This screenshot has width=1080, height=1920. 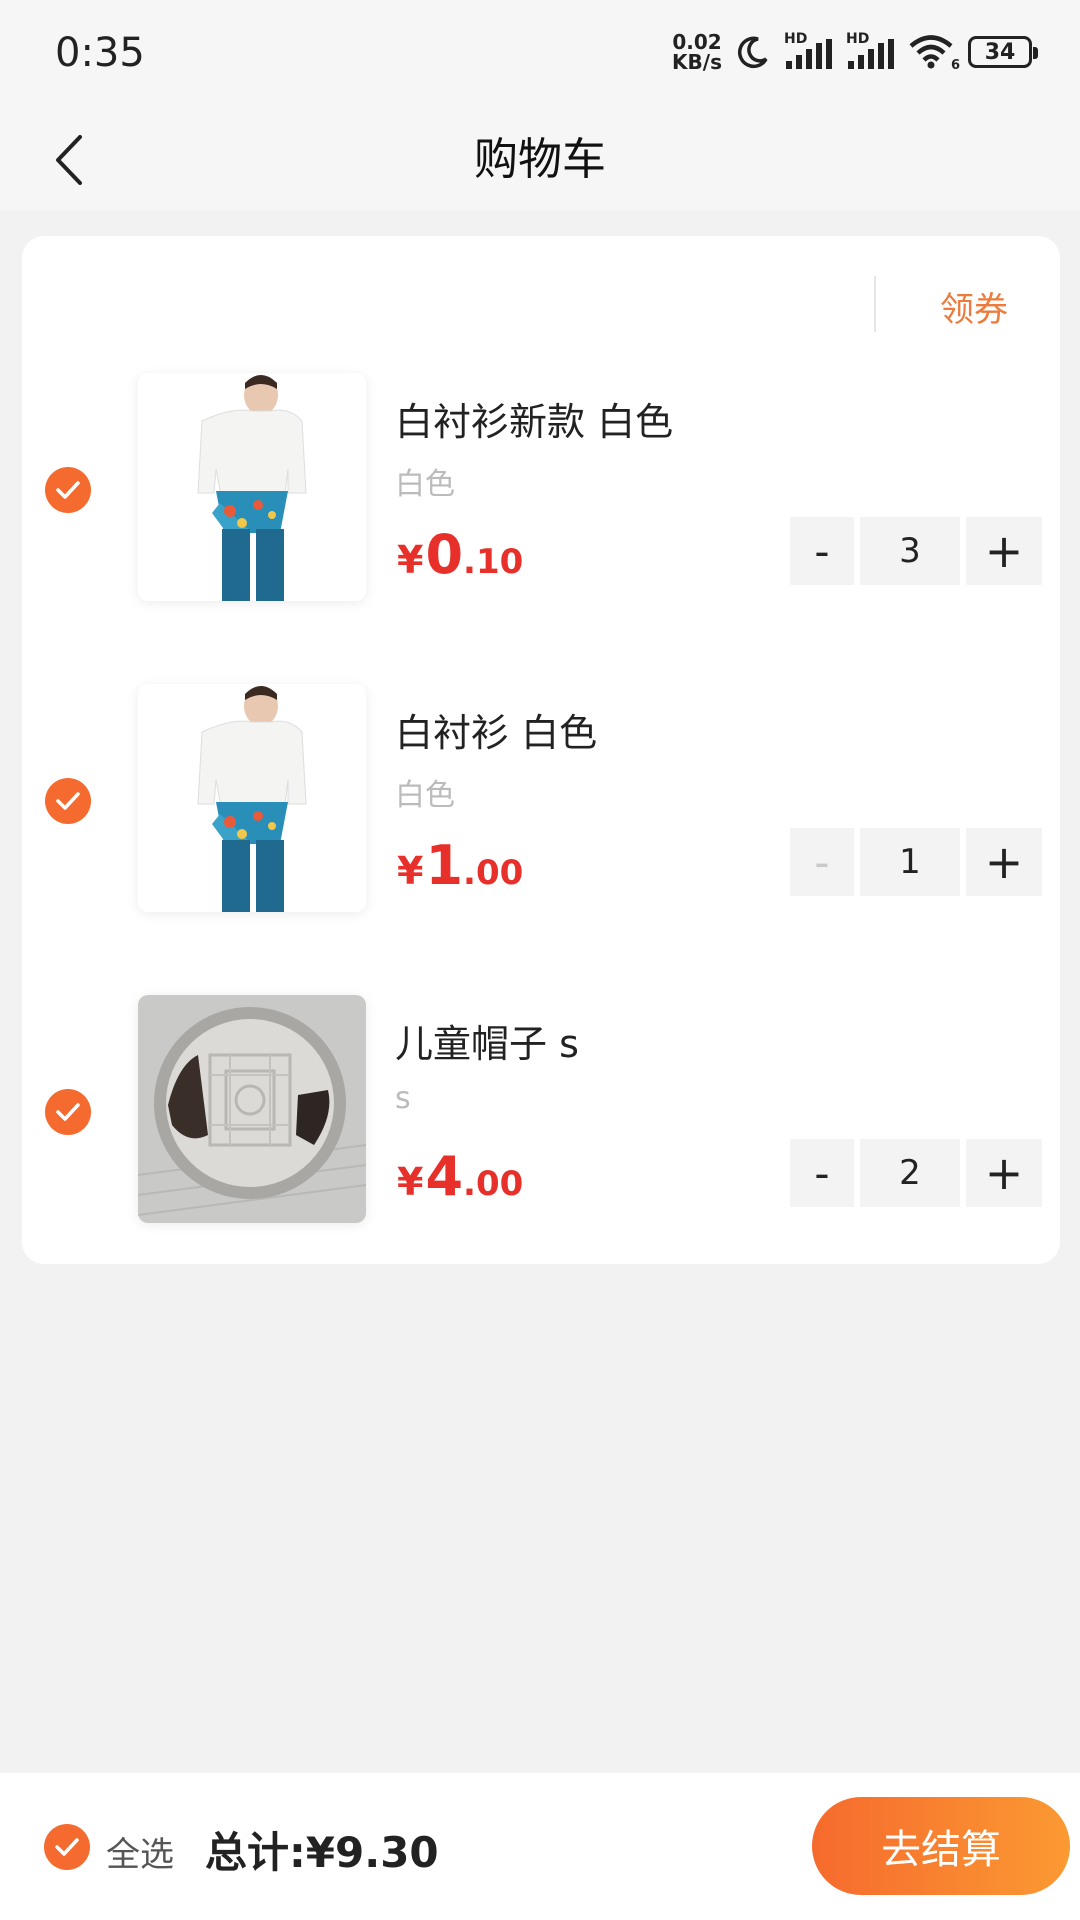 I want to click on cart-item: 儿童帽子 s s ¥4.00 - 2 +, so click(x=541, y=1111).